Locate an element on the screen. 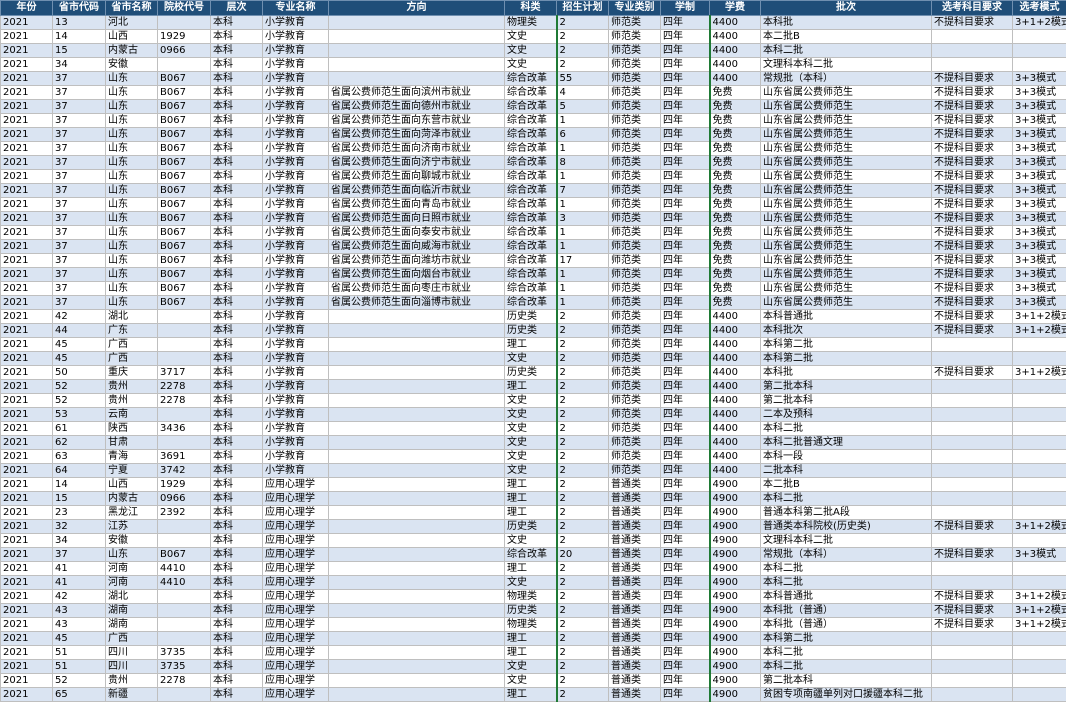 This screenshot has width=1066, height=702. cell-province-name: 湖北 is located at coordinates (132, 597).